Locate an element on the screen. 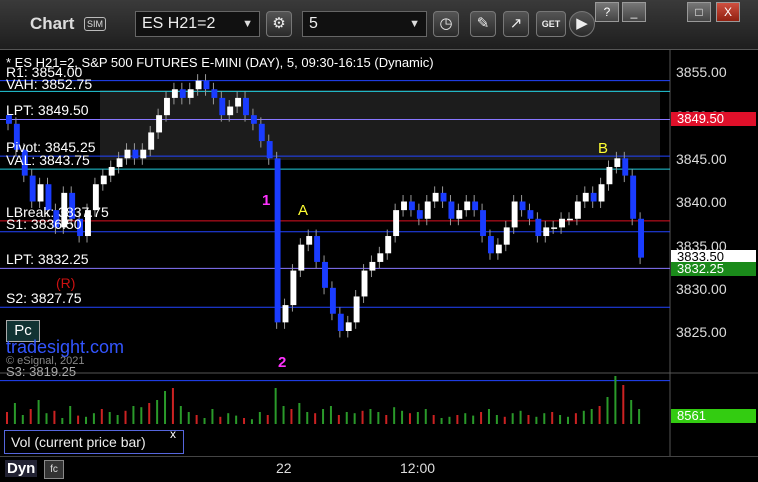  overnight-range-shade is located at coordinates (380, 125).